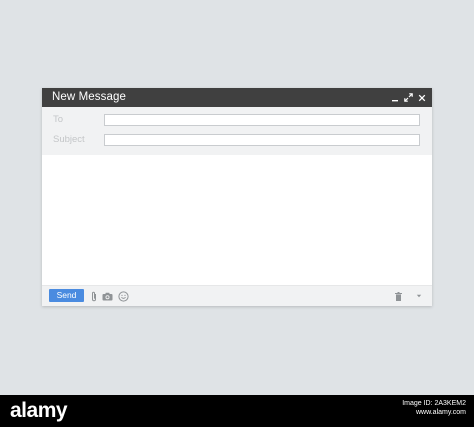  What do you see at coordinates (39, 410) in the screenshot?
I see `brand-logo: alamy` at bounding box center [39, 410].